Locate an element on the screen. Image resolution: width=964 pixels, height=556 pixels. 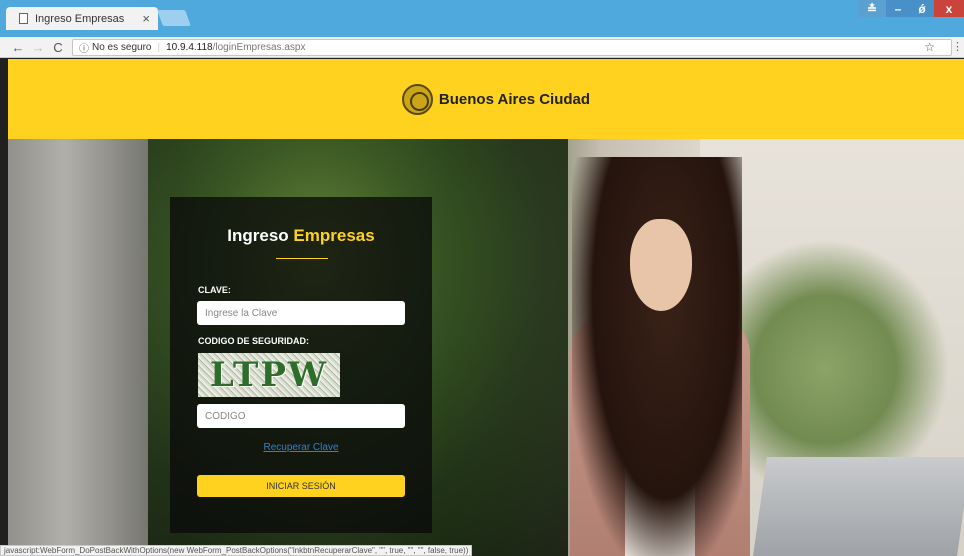
security-code-label: CODIGO DE SEGURIDAD: is located at coordinates (254, 341).